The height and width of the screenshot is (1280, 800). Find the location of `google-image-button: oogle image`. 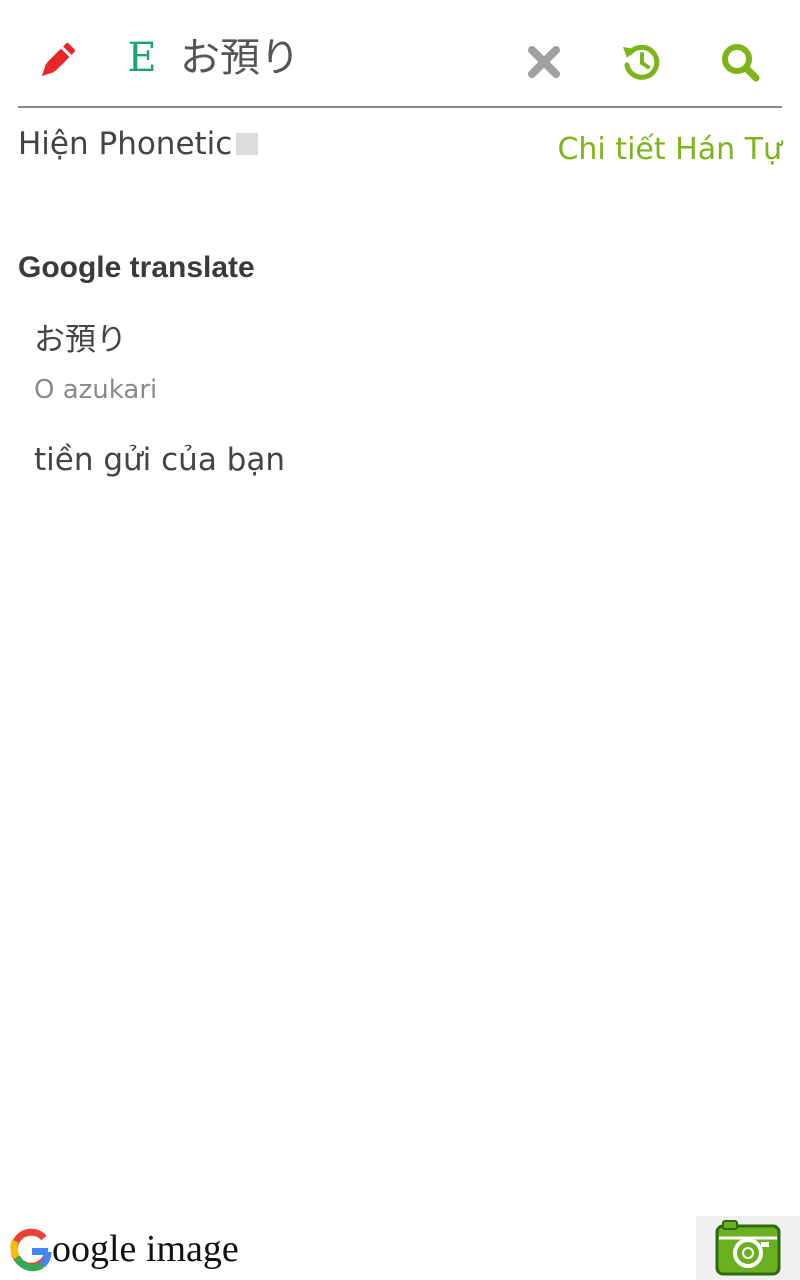

google-image-button: oogle image is located at coordinates (123, 1249).